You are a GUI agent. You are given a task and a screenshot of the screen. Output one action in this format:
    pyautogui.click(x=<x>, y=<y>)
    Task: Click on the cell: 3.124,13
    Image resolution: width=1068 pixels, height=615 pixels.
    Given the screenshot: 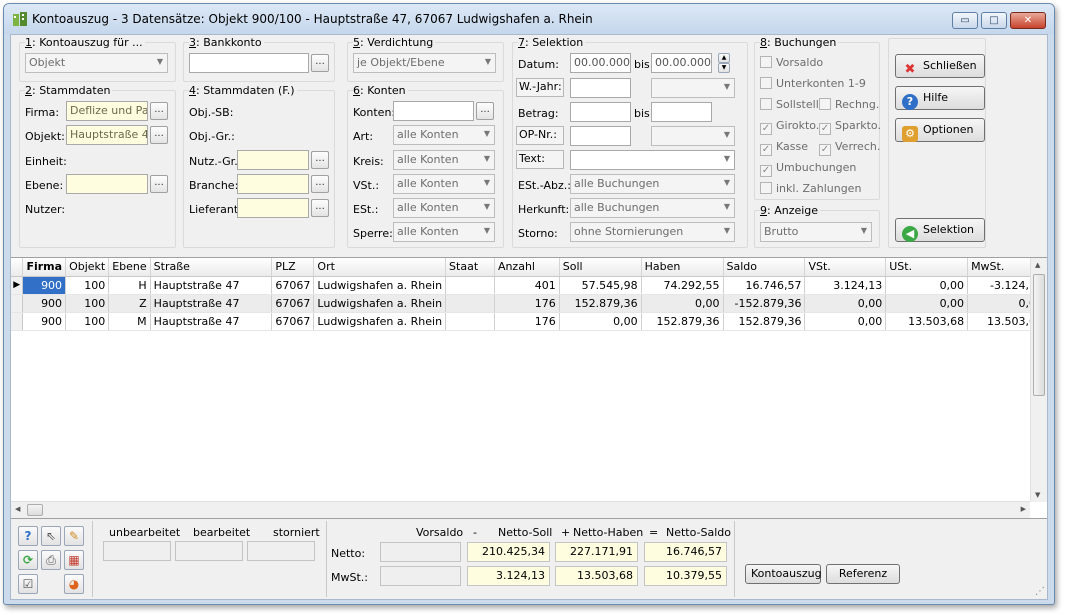 What is the action you would take?
    pyautogui.click(x=845, y=285)
    